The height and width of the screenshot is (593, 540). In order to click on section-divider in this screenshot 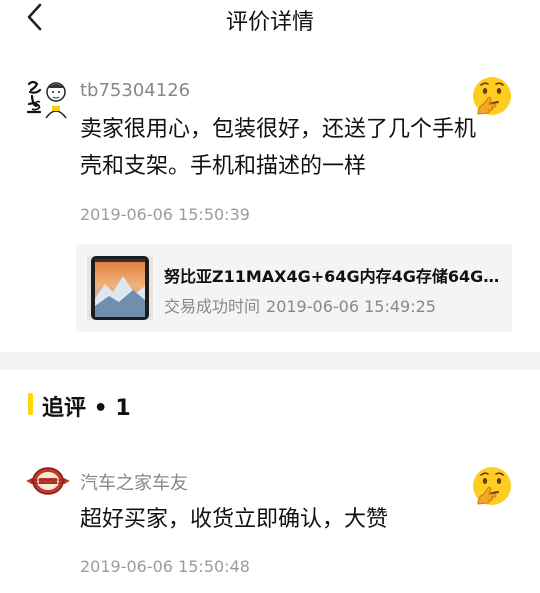, I will do `click(270, 361)`.